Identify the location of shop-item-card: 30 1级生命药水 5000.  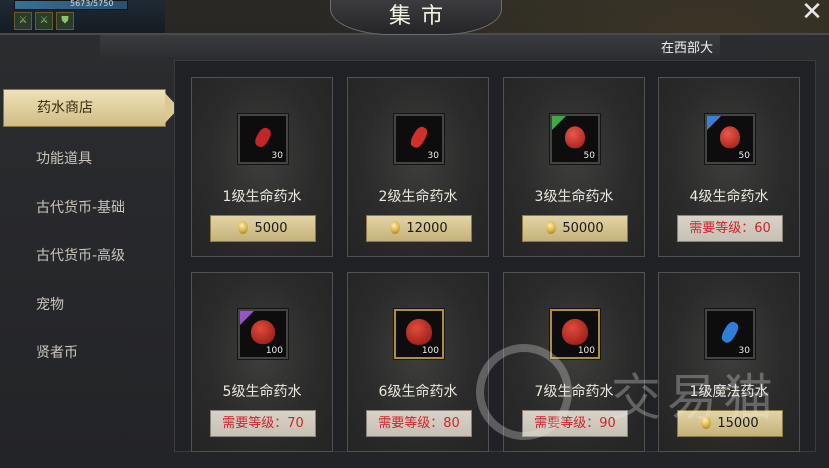
(262, 167).